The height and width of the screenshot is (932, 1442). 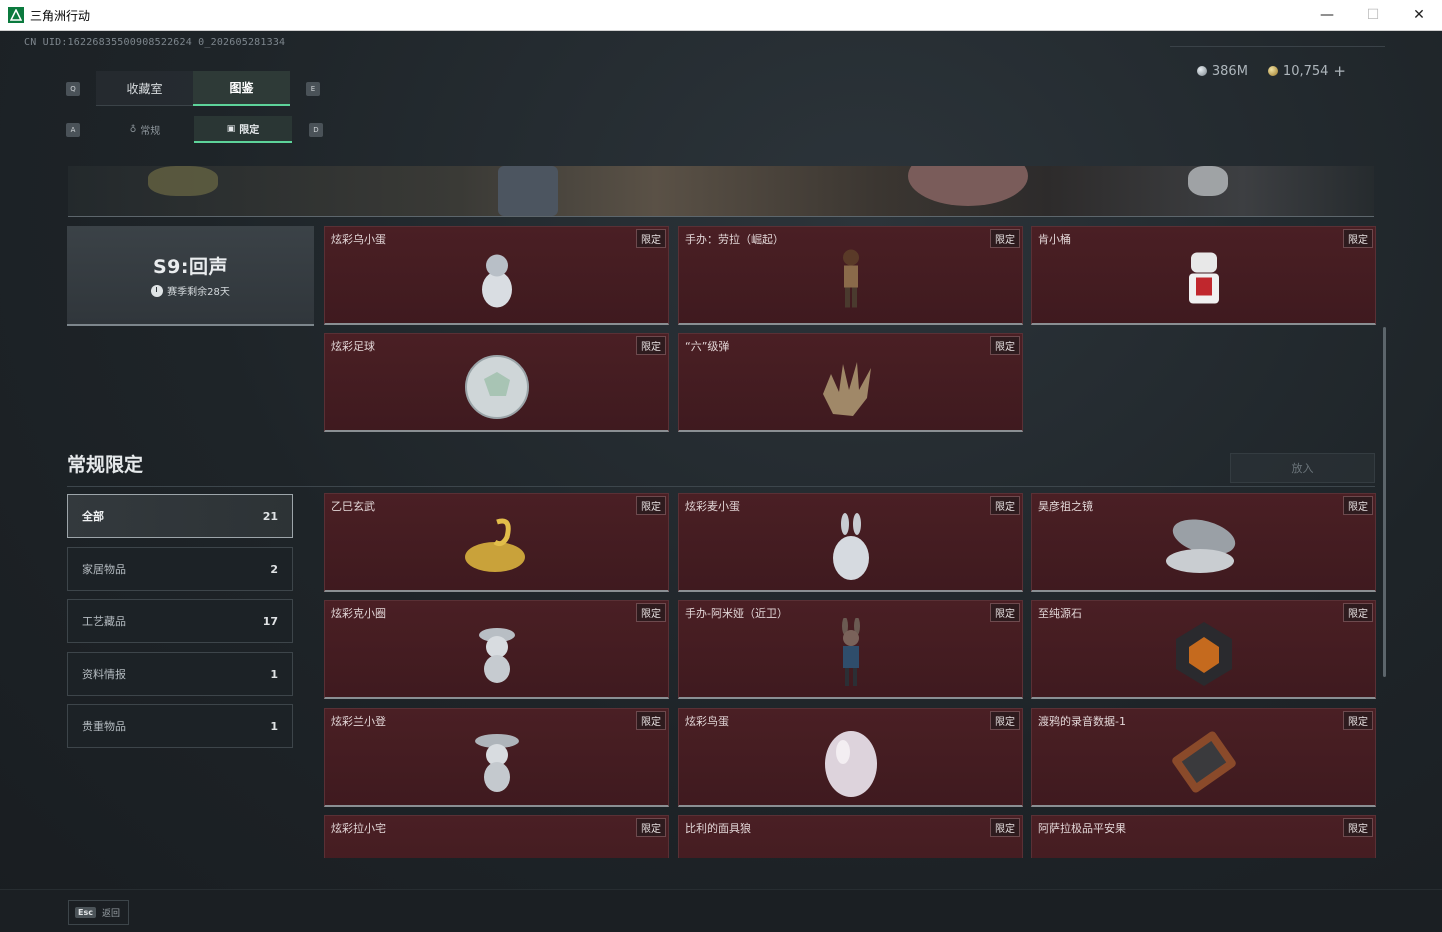 What do you see at coordinates (1419, 15) in the screenshot?
I see `close-button: ✕` at bounding box center [1419, 15].